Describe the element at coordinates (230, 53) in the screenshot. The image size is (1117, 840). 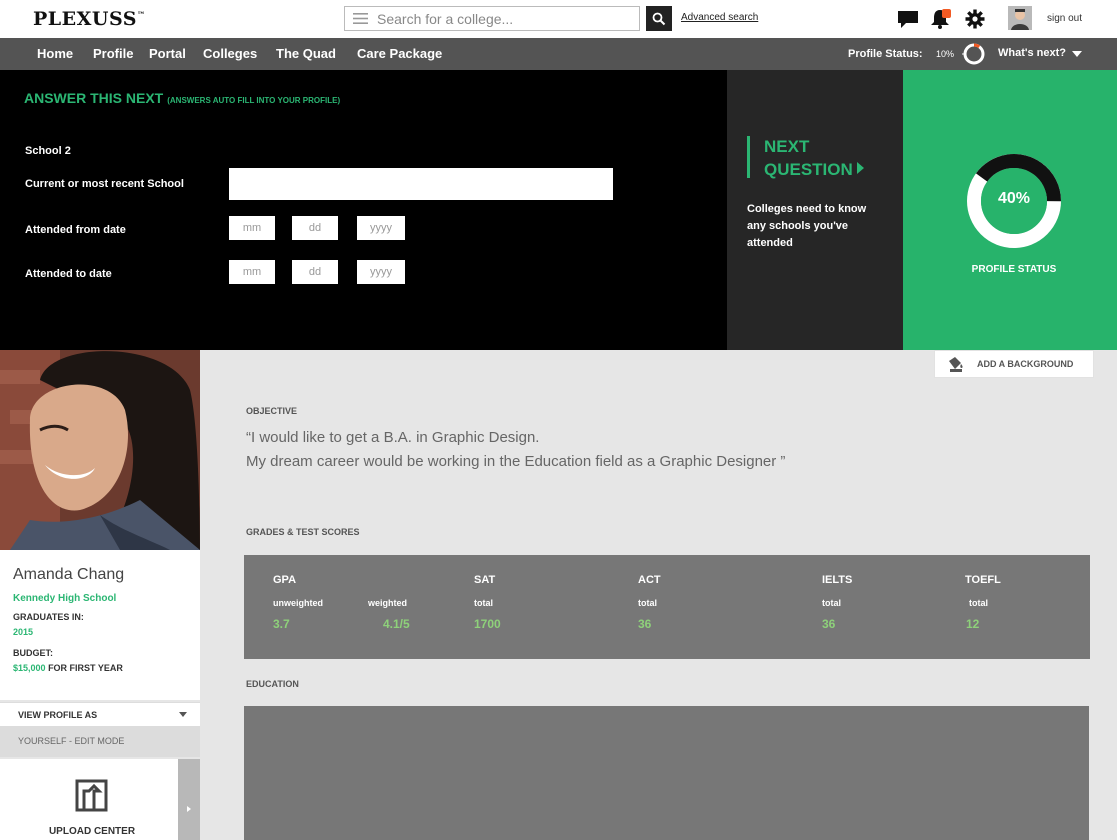
I see `nav-colleges: Colleges` at that location.